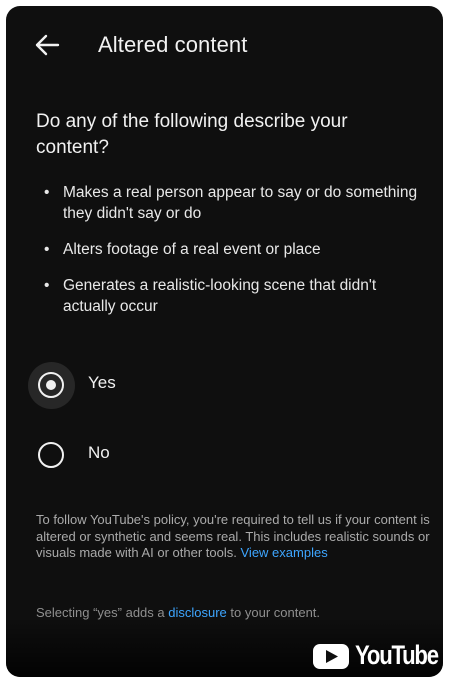  I want to click on view-examples-link: View examples, so click(284, 552).